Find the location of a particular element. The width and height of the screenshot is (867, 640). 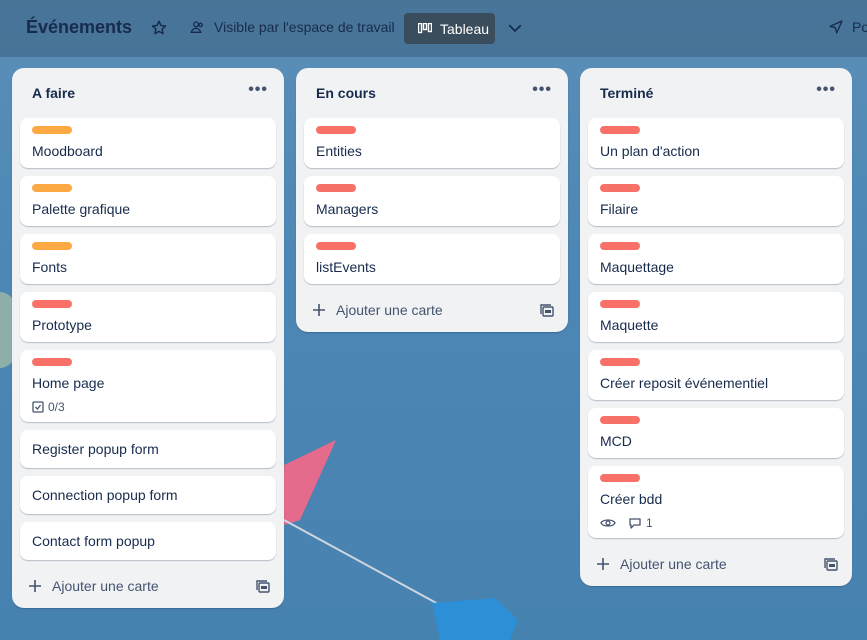

card-title: Entities is located at coordinates (339, 151).